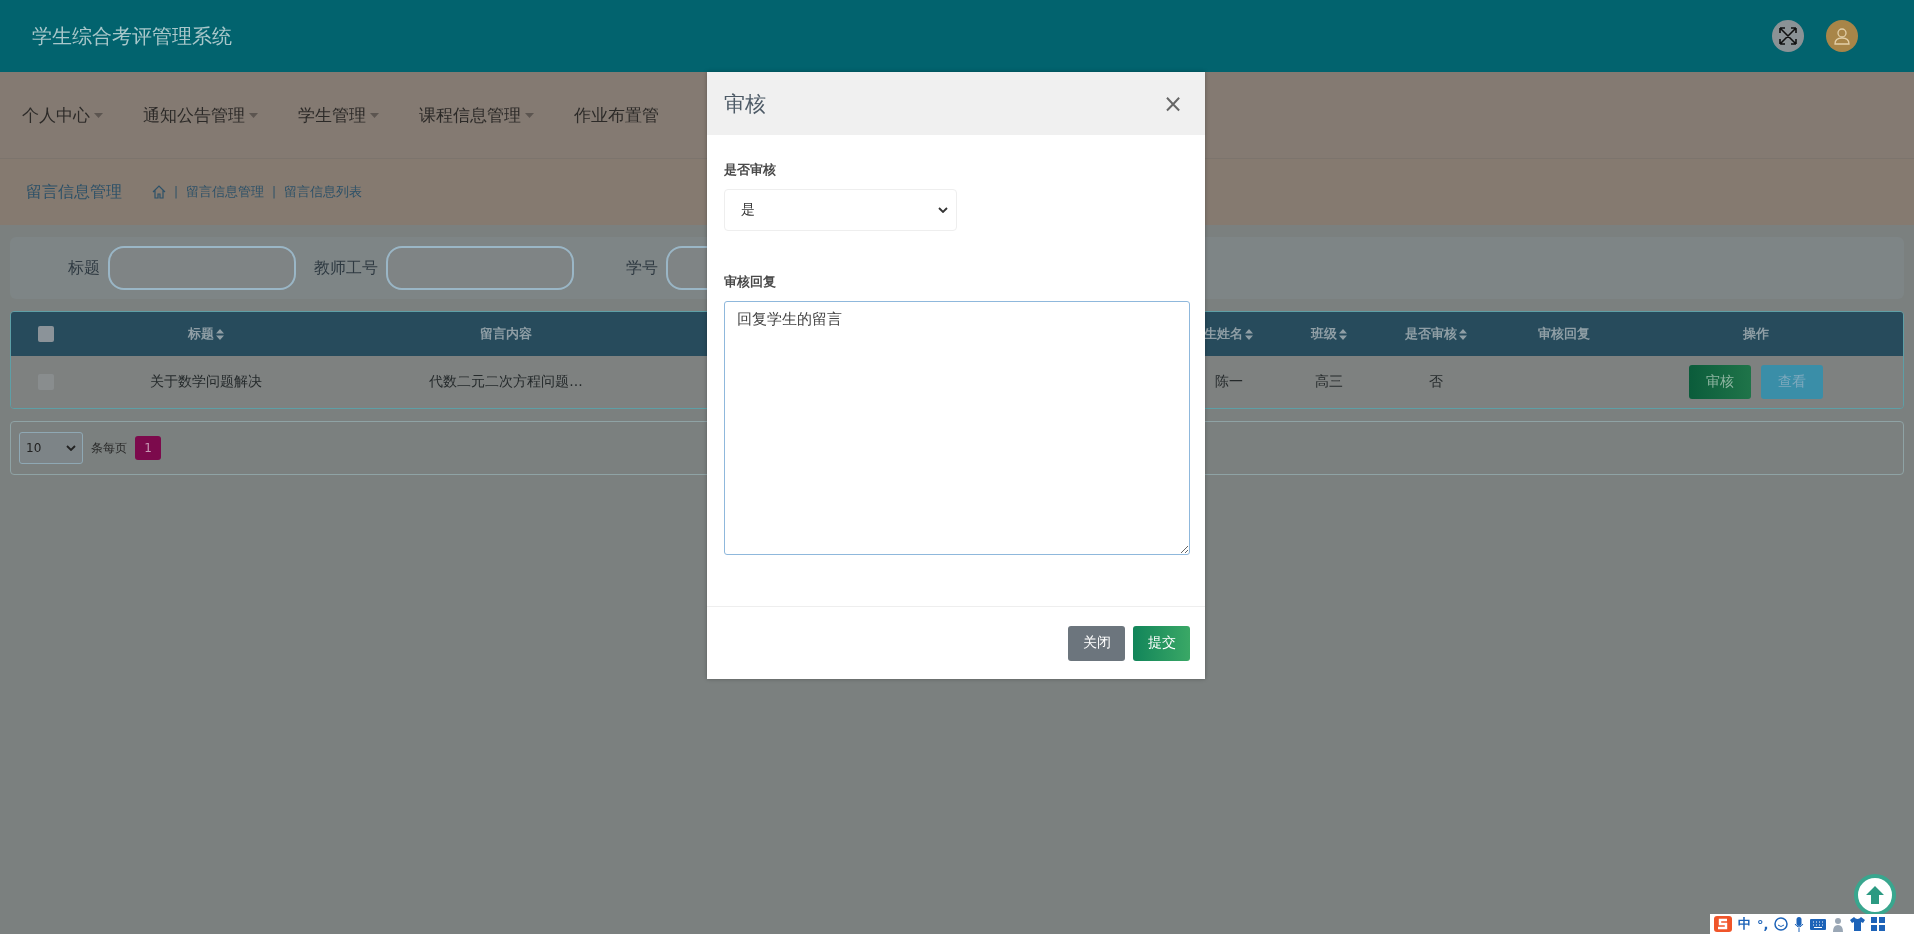 The height and width of the screenshot is (934, 1914). What do you see at coordinates (1858, 924) in the screenshot?
I see `shirt-icon` at bounding box center [1858, 924].